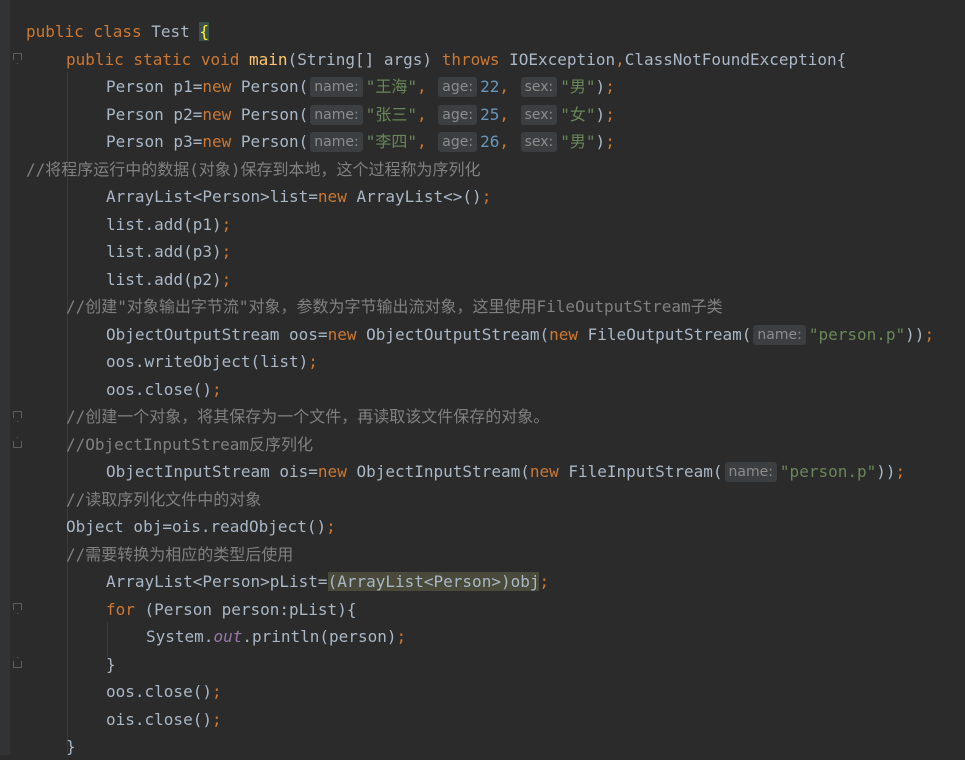 The height and width of the screenshot is (760, 965). What do you see at coordinates (163, 499) in the screenshot?
I see `code-comment: //读取序列化文件中的对象` at bounding box center [163, 499].